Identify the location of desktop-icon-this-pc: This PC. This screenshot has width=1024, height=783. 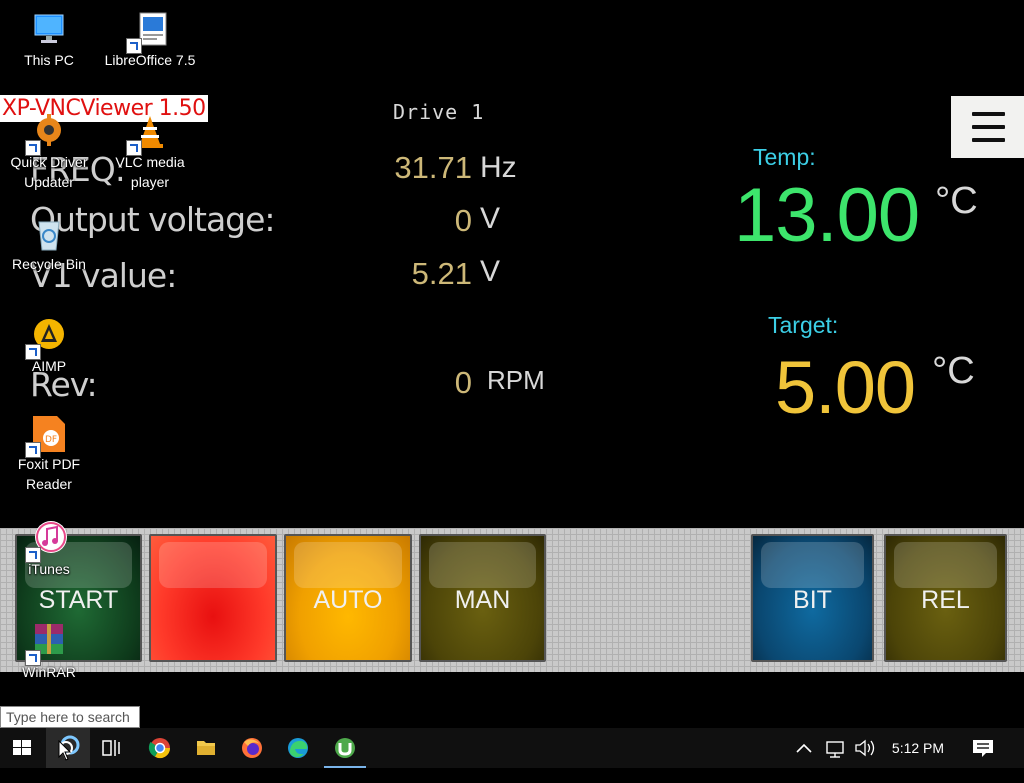
(49, 40).